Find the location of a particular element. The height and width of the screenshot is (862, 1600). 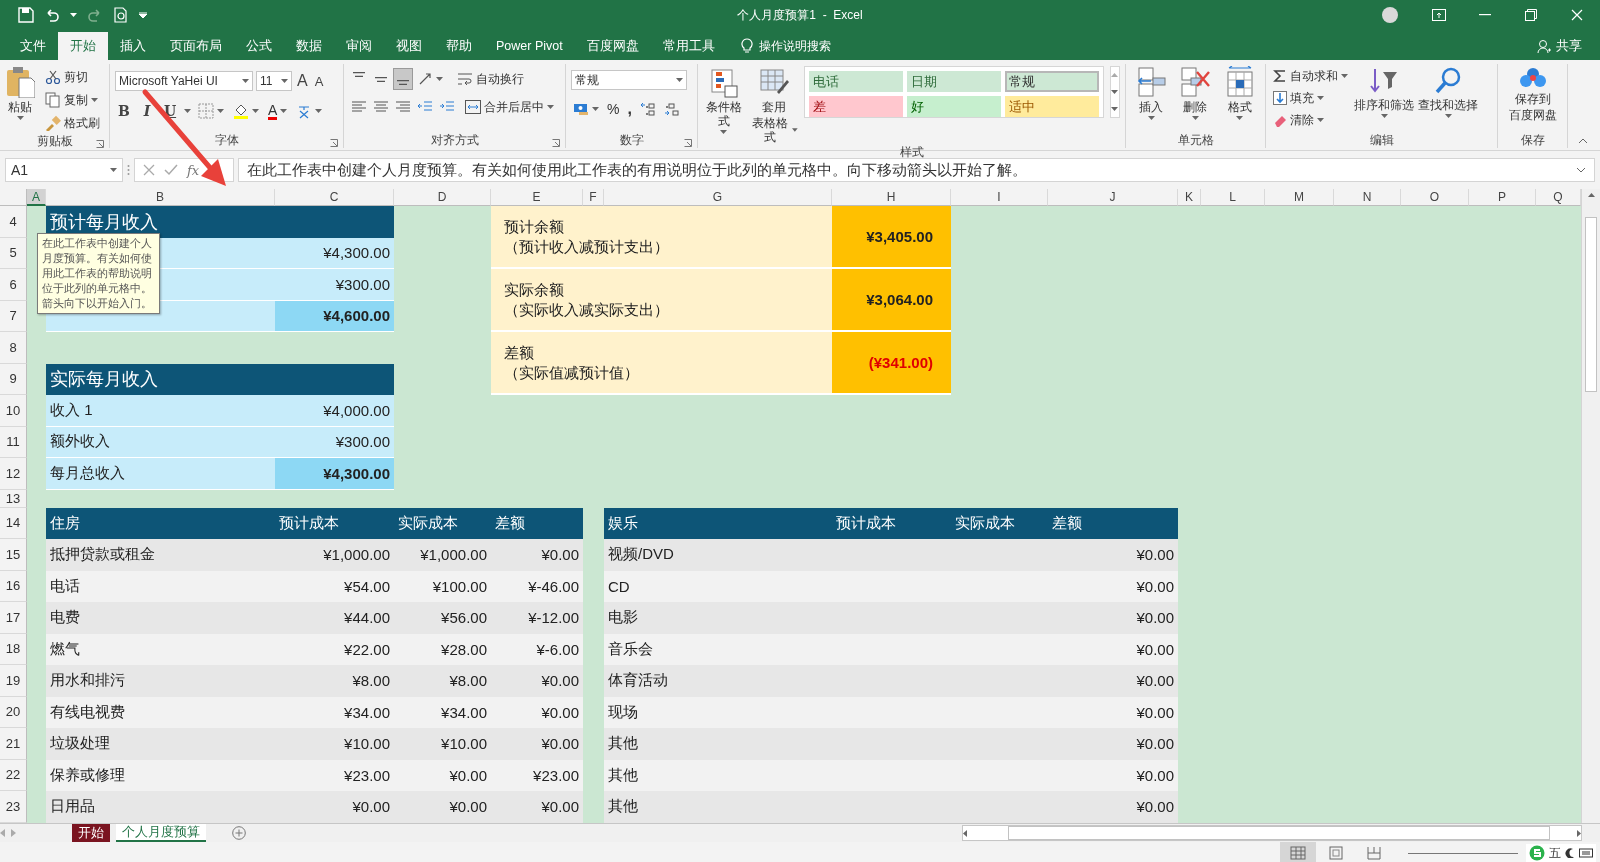

shrink-font-button: A is located at coordinates (319, 81).